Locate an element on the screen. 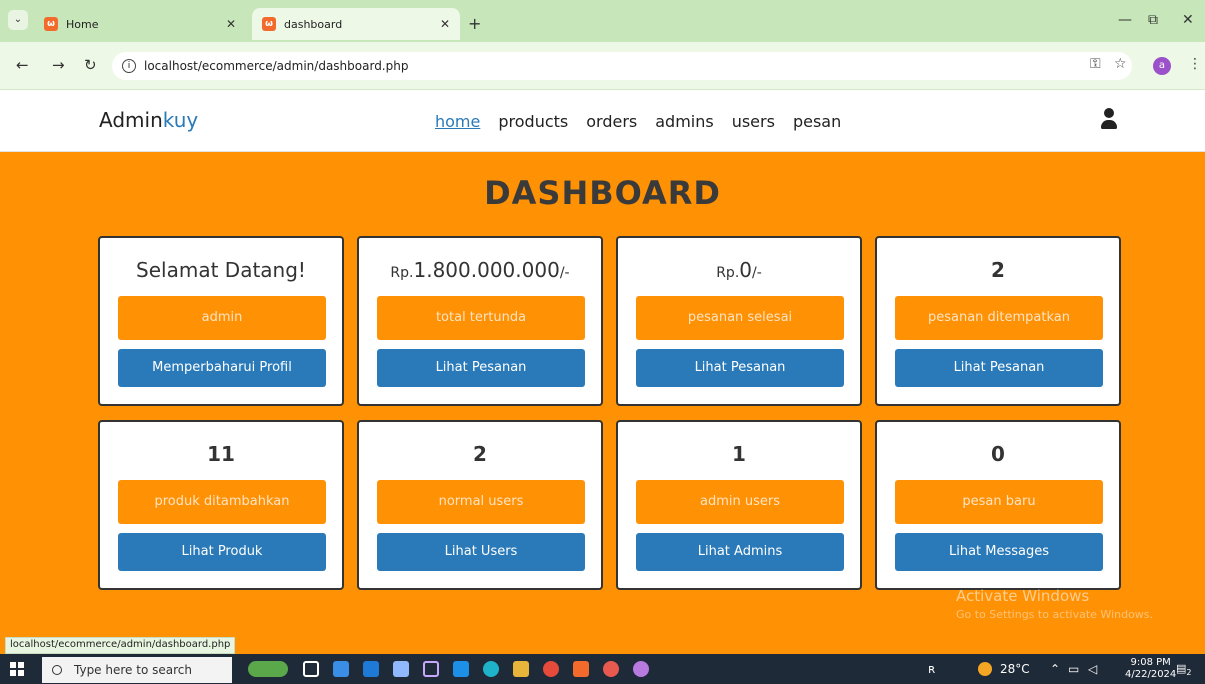 This screenshot has width=1205, height=684. site-logo: Adminkuy is located at coordinates (148, 120).